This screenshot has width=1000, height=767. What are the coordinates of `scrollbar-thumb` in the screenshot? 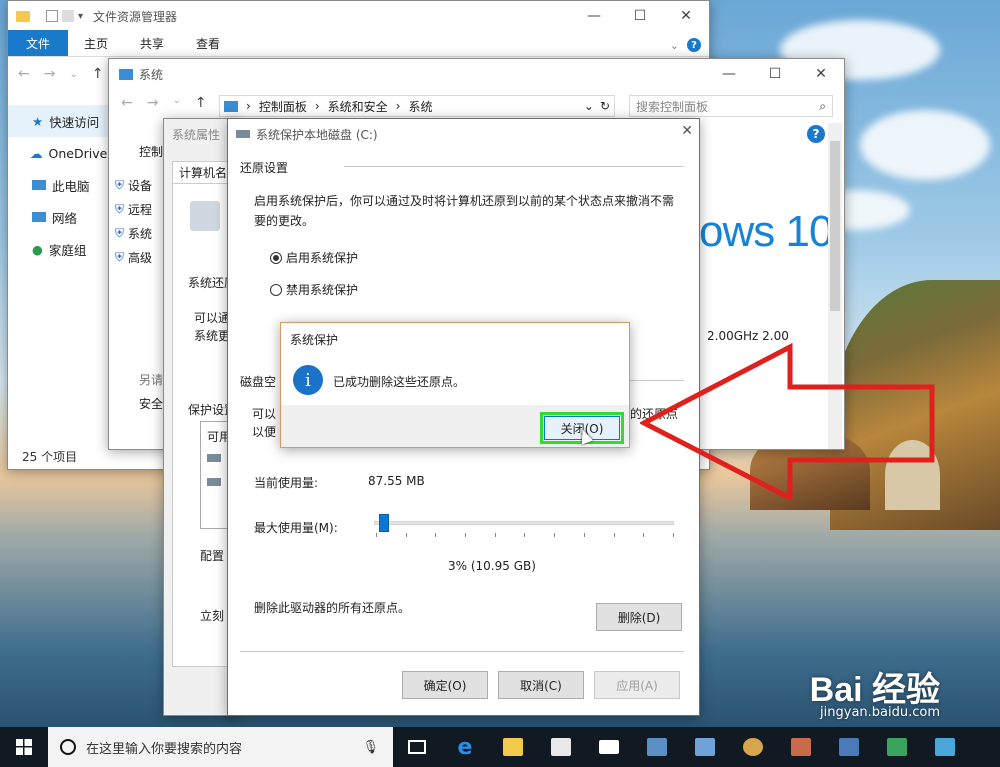 It's located at (835, 226).